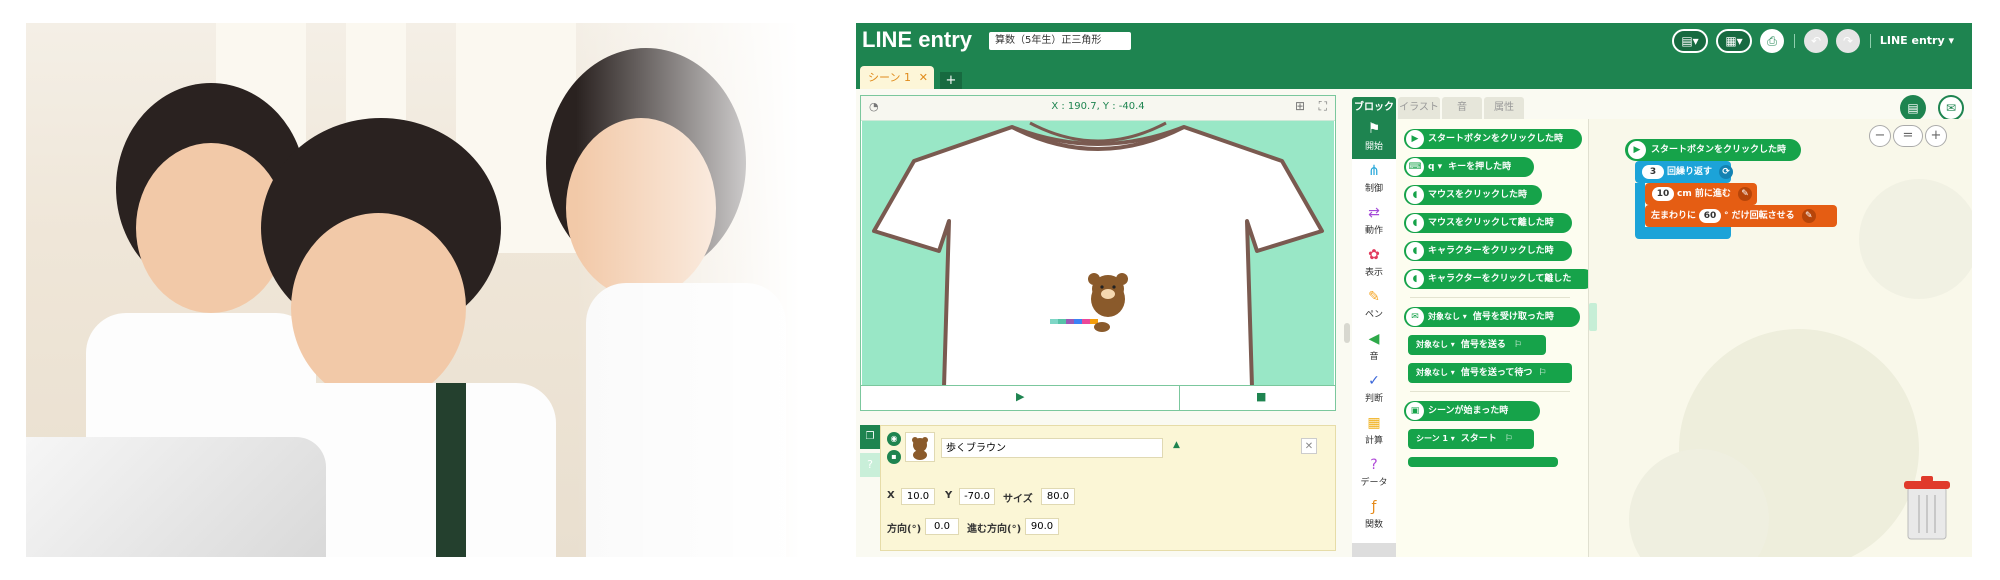  I want to click on help-icon: ?, so click(870, 465).